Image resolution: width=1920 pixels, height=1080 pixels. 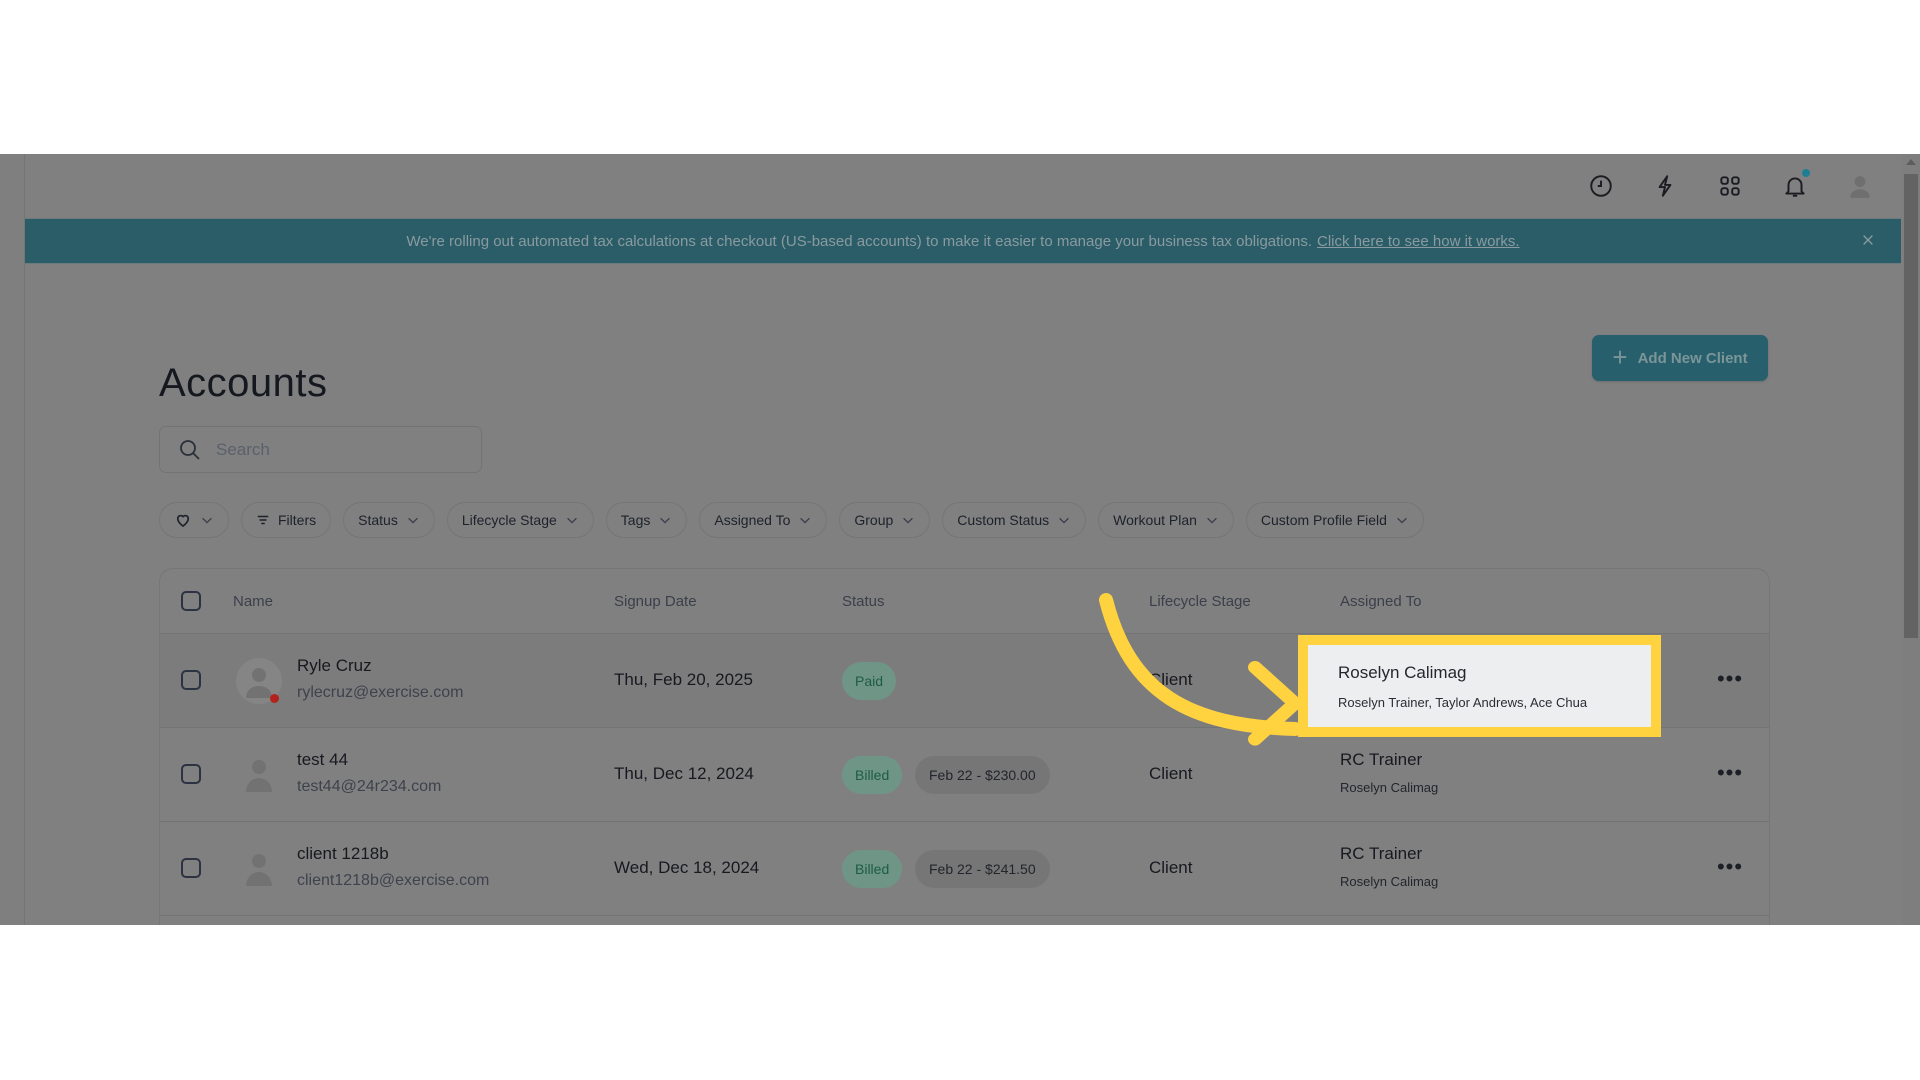 What do you see at coordinates (1868, 240) in the screenshot?
I see `close-icon` at bounding box center [1868, 240].